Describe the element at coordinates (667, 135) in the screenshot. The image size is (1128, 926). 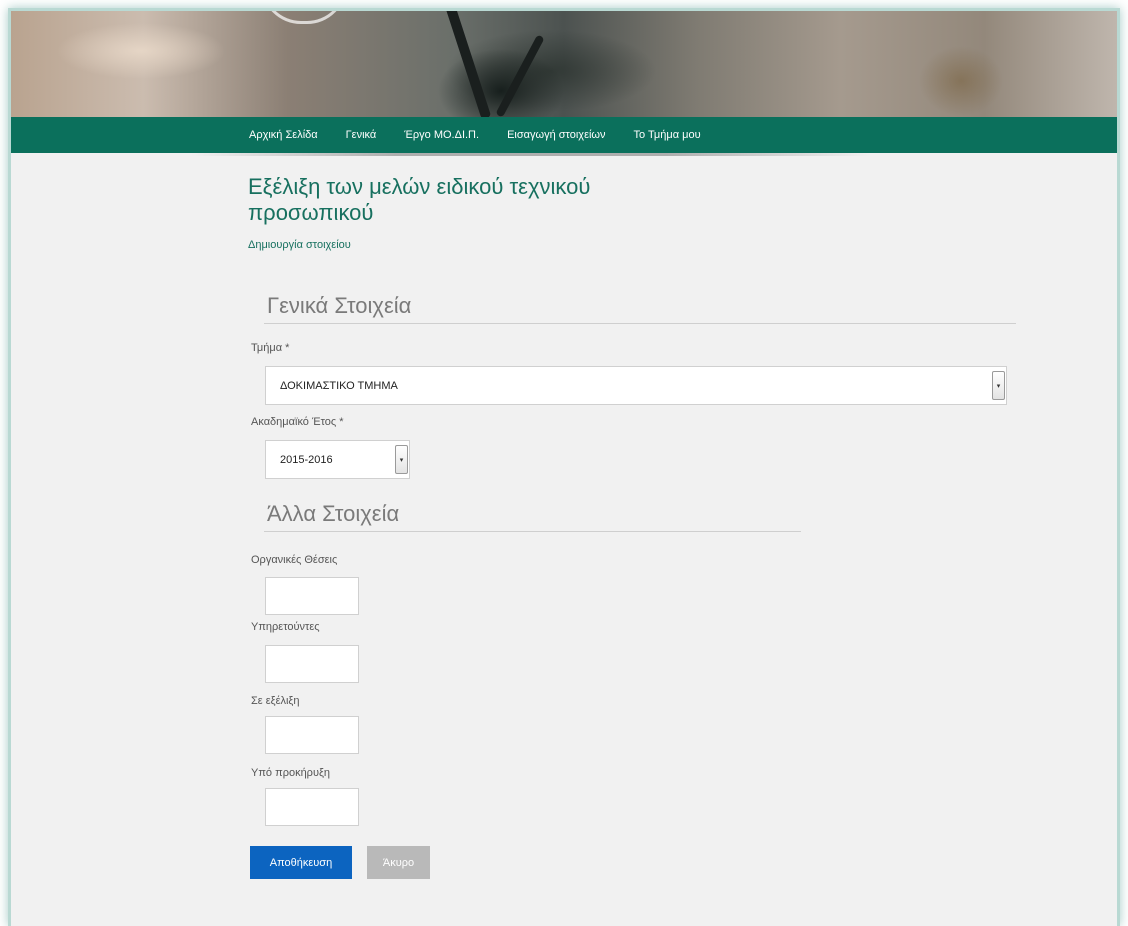
I see `nav-item-my-department: Το Τμήμα μου` at that location.